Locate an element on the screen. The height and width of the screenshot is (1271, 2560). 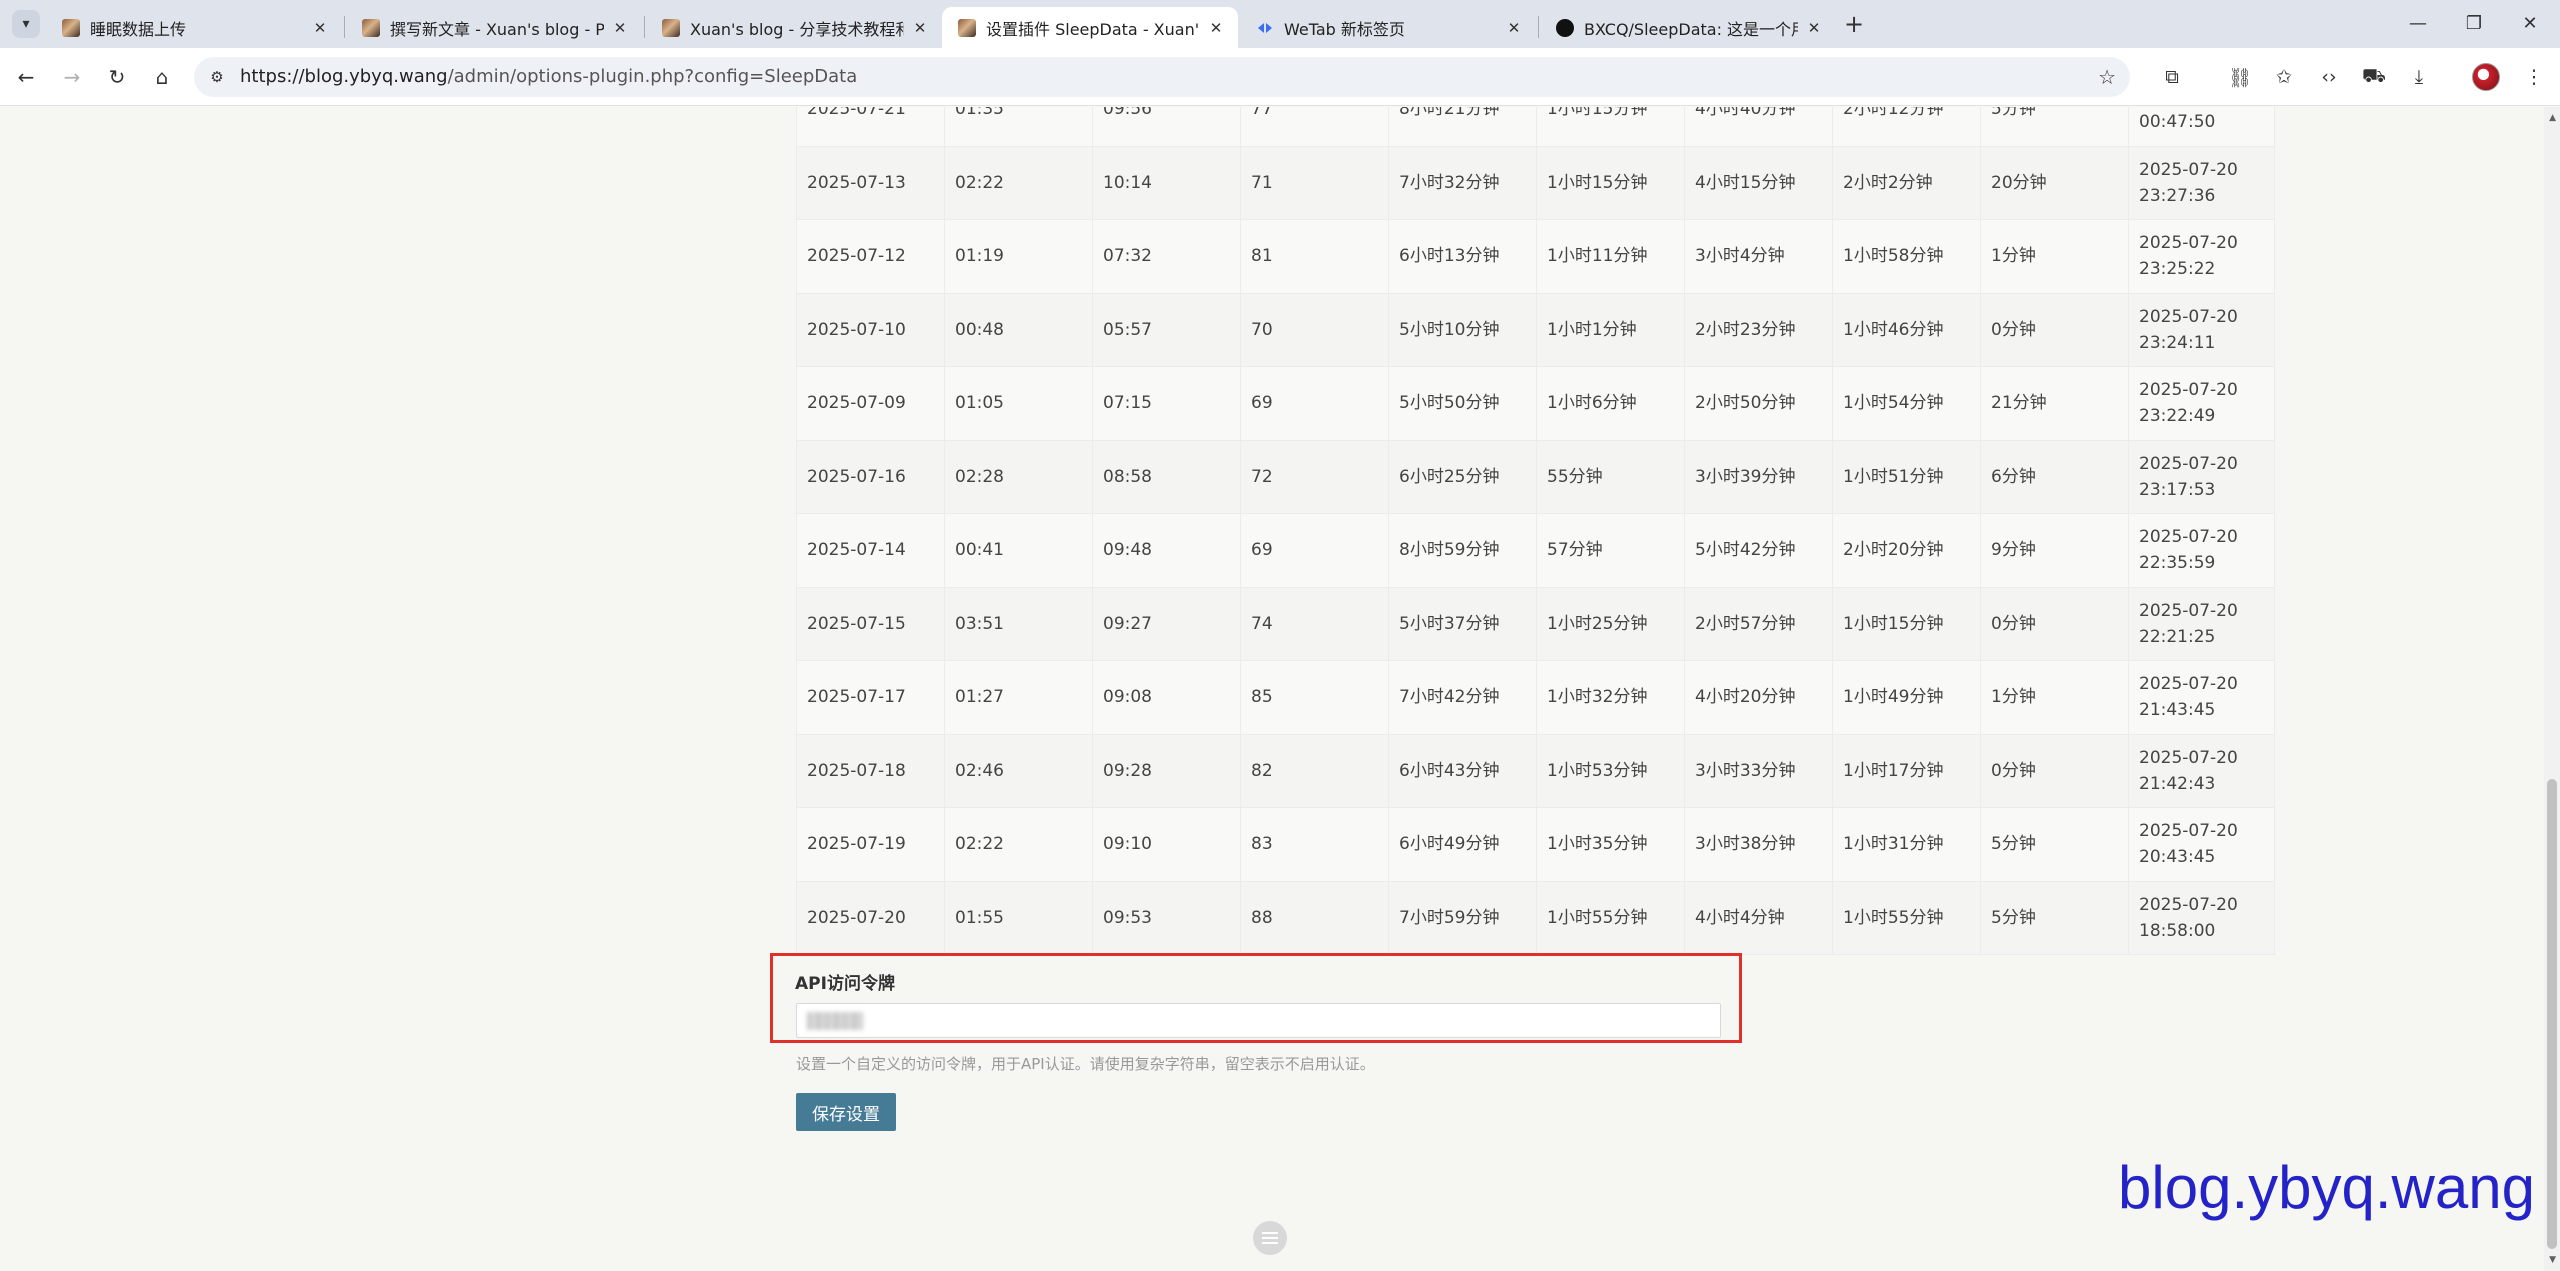
tab-title: 睡眠数据上传 is located at coordinates (138, 29).